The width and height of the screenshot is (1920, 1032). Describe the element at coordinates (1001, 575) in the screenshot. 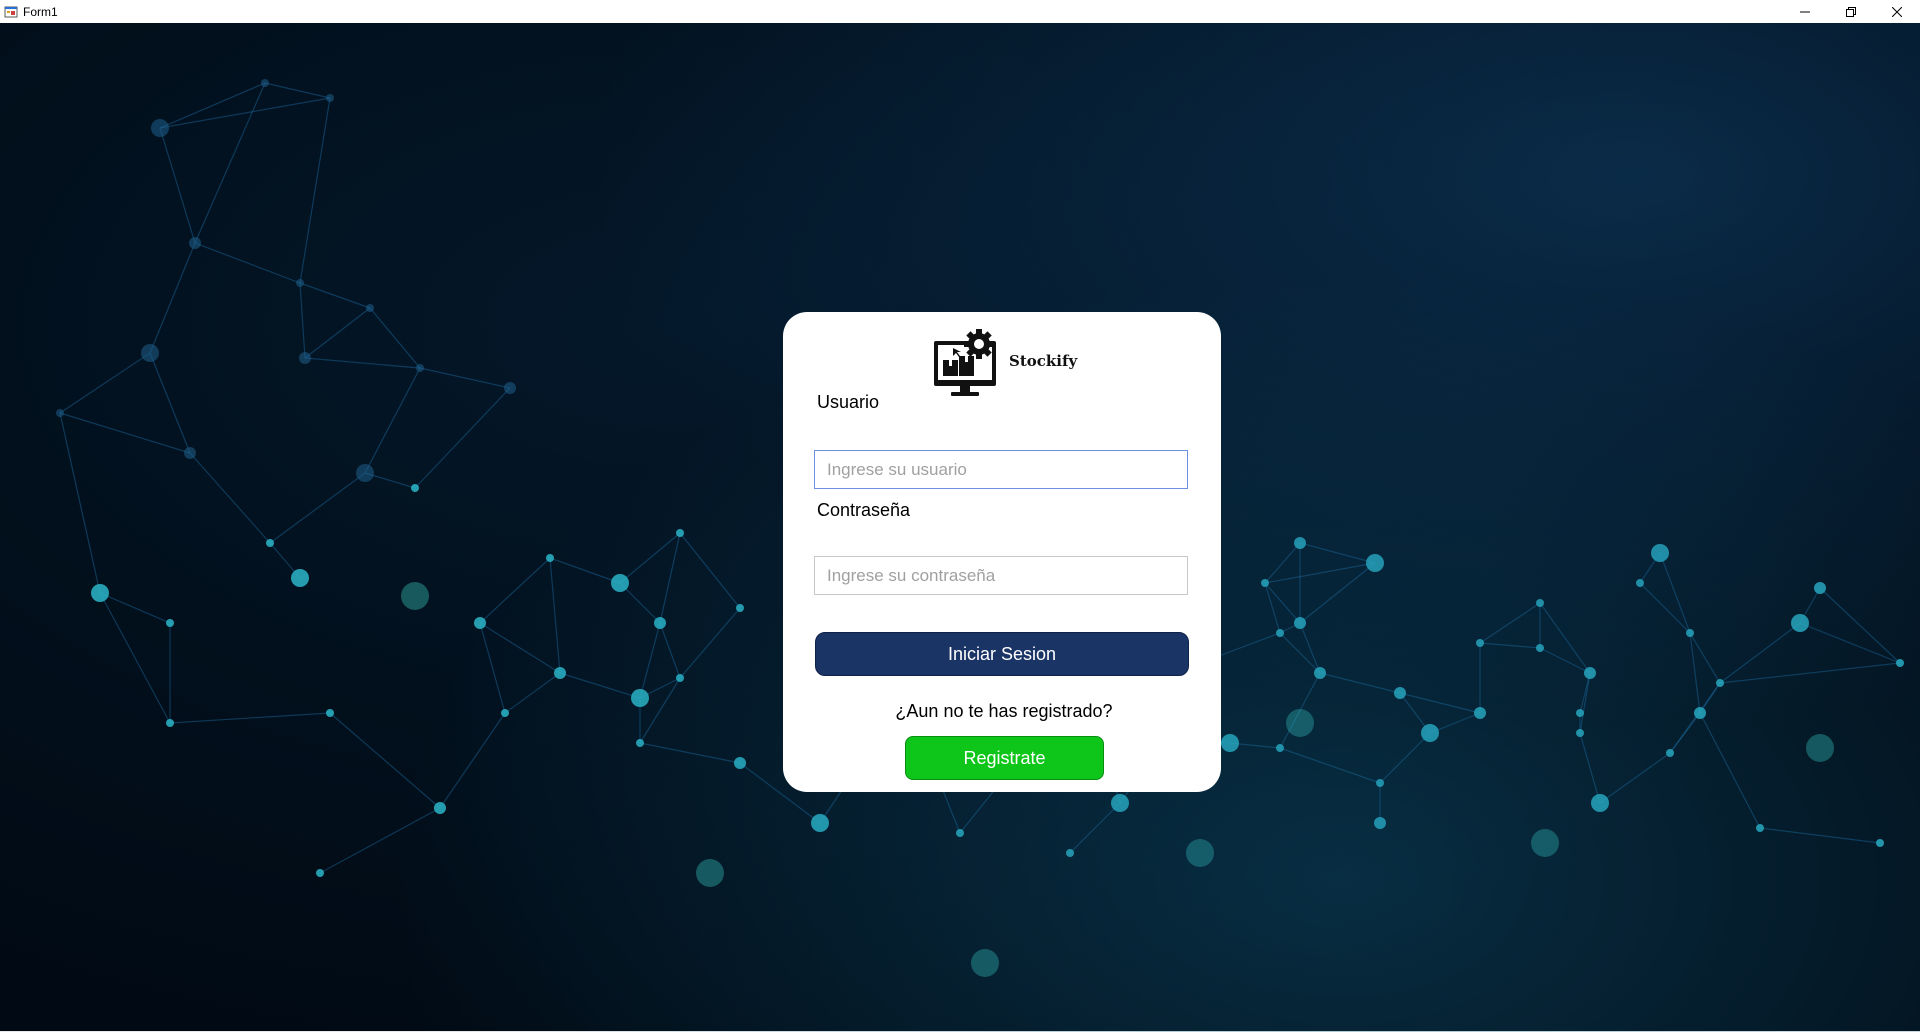

I see `password-input` at that location.